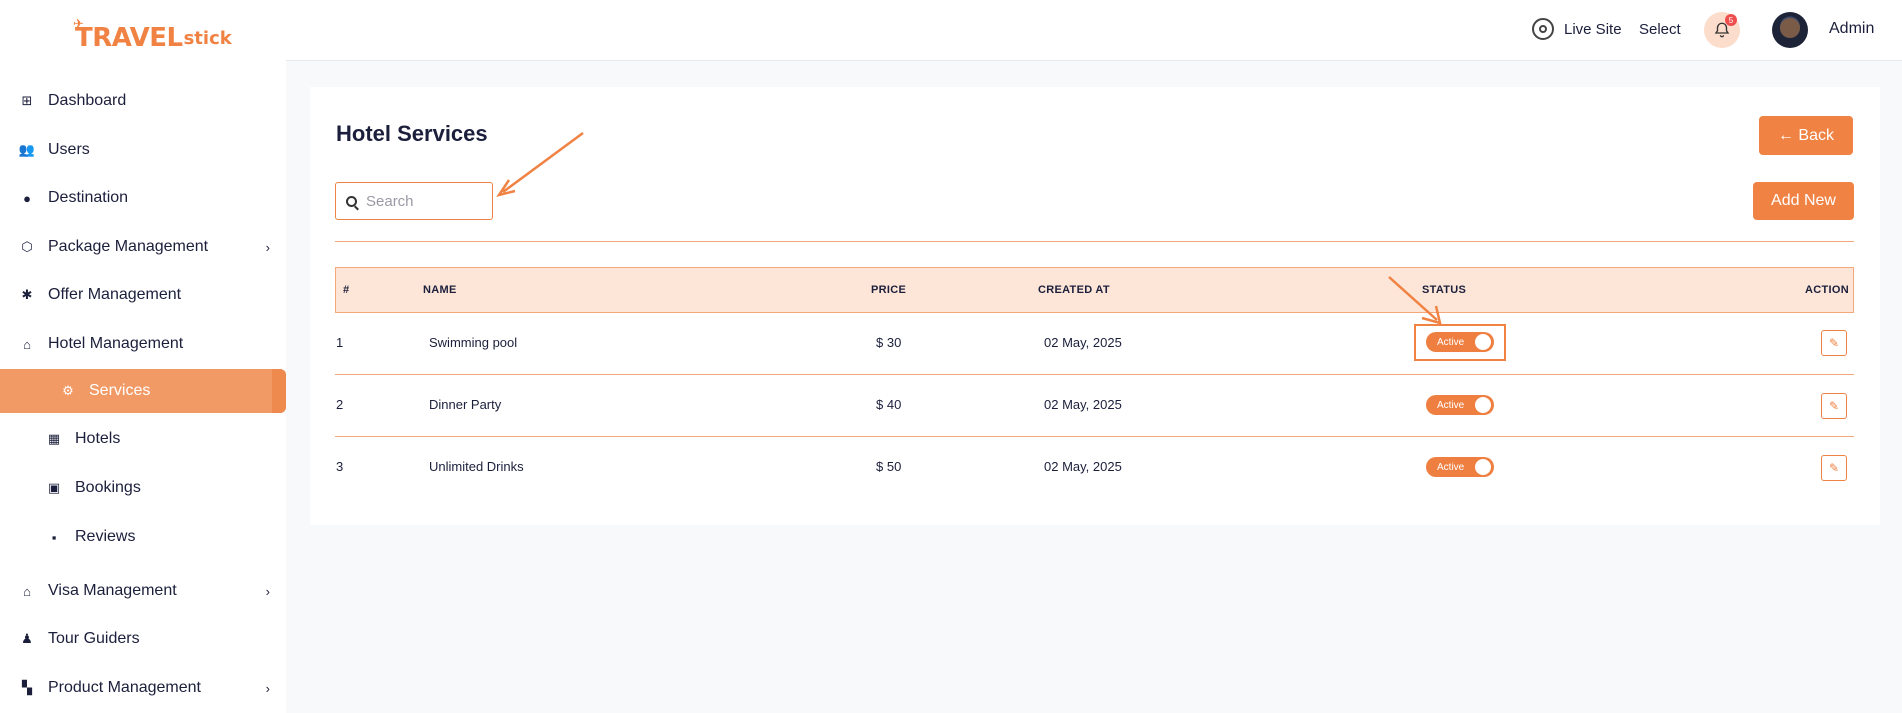 This screenshot has width=1902, height=713. I want to click on services-icon: ⚙, so click(68, 390).